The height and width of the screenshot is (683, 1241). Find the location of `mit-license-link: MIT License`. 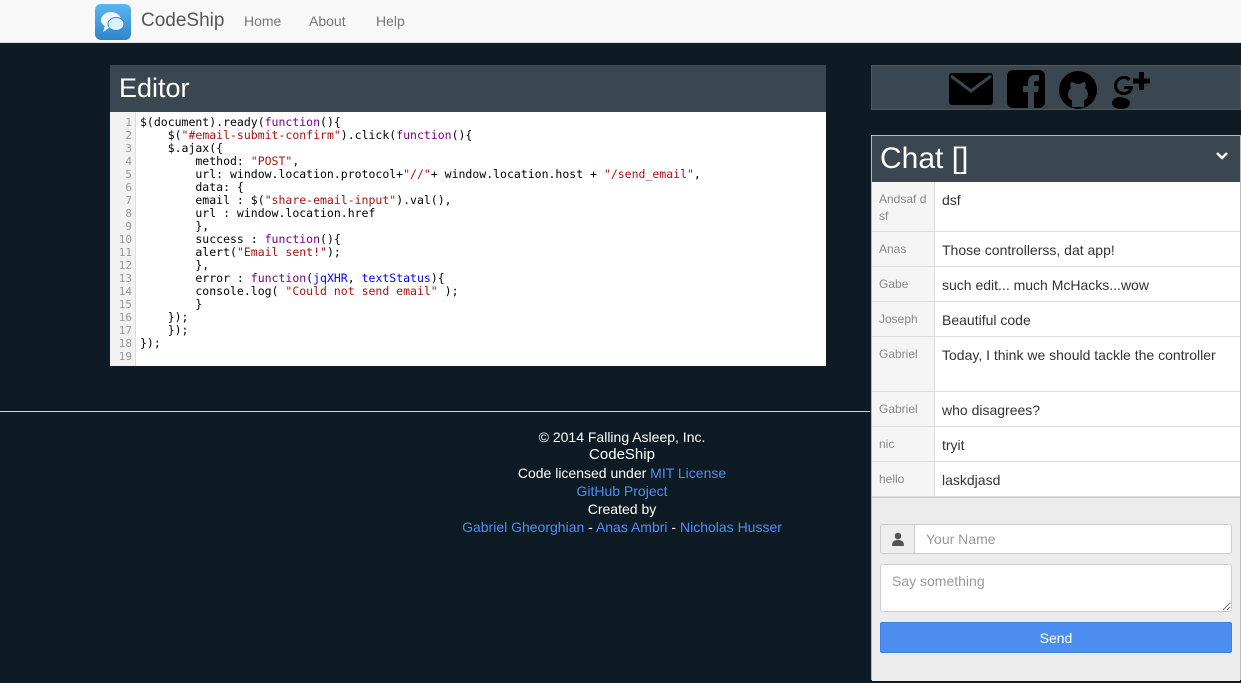

mit-license-link: MIT License is located at coordinates (688, 473).